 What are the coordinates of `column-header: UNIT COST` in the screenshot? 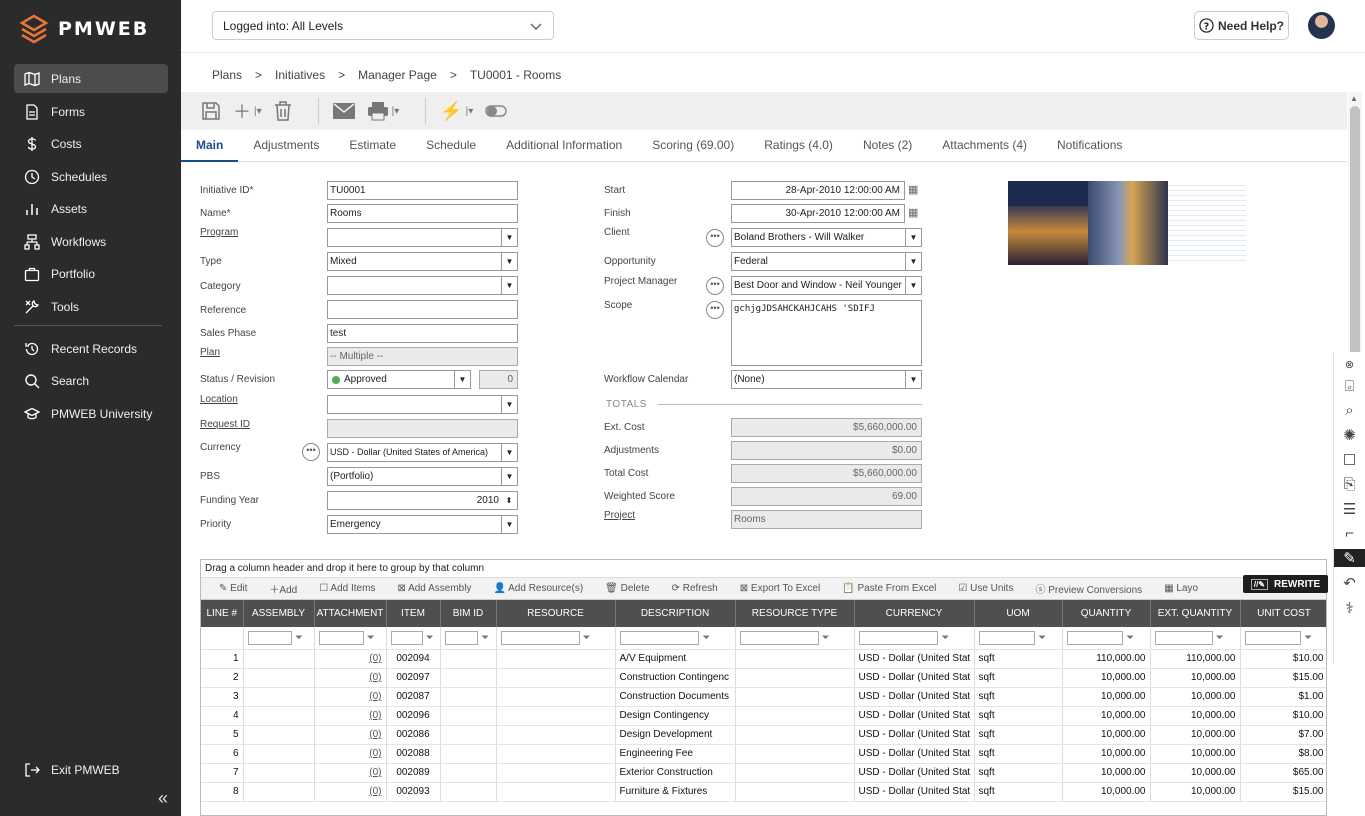 It's located at (1283, 613).